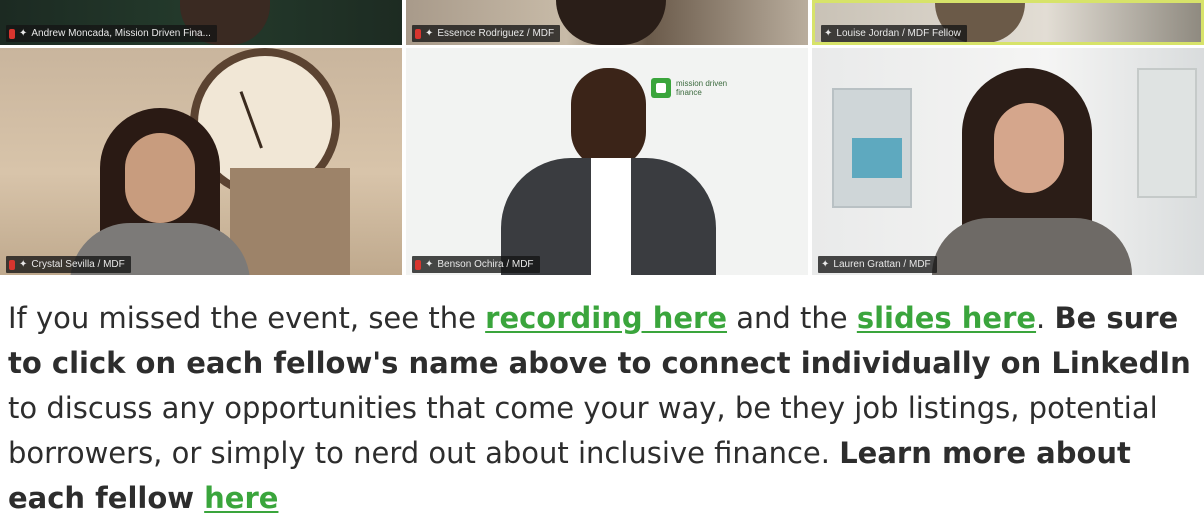 This screenshot has width=1204, height=515. Describe the element at coordinates (496, 33) in the screenshot. I see `participant-name: Essence Rodriguez / MDF` at that location.